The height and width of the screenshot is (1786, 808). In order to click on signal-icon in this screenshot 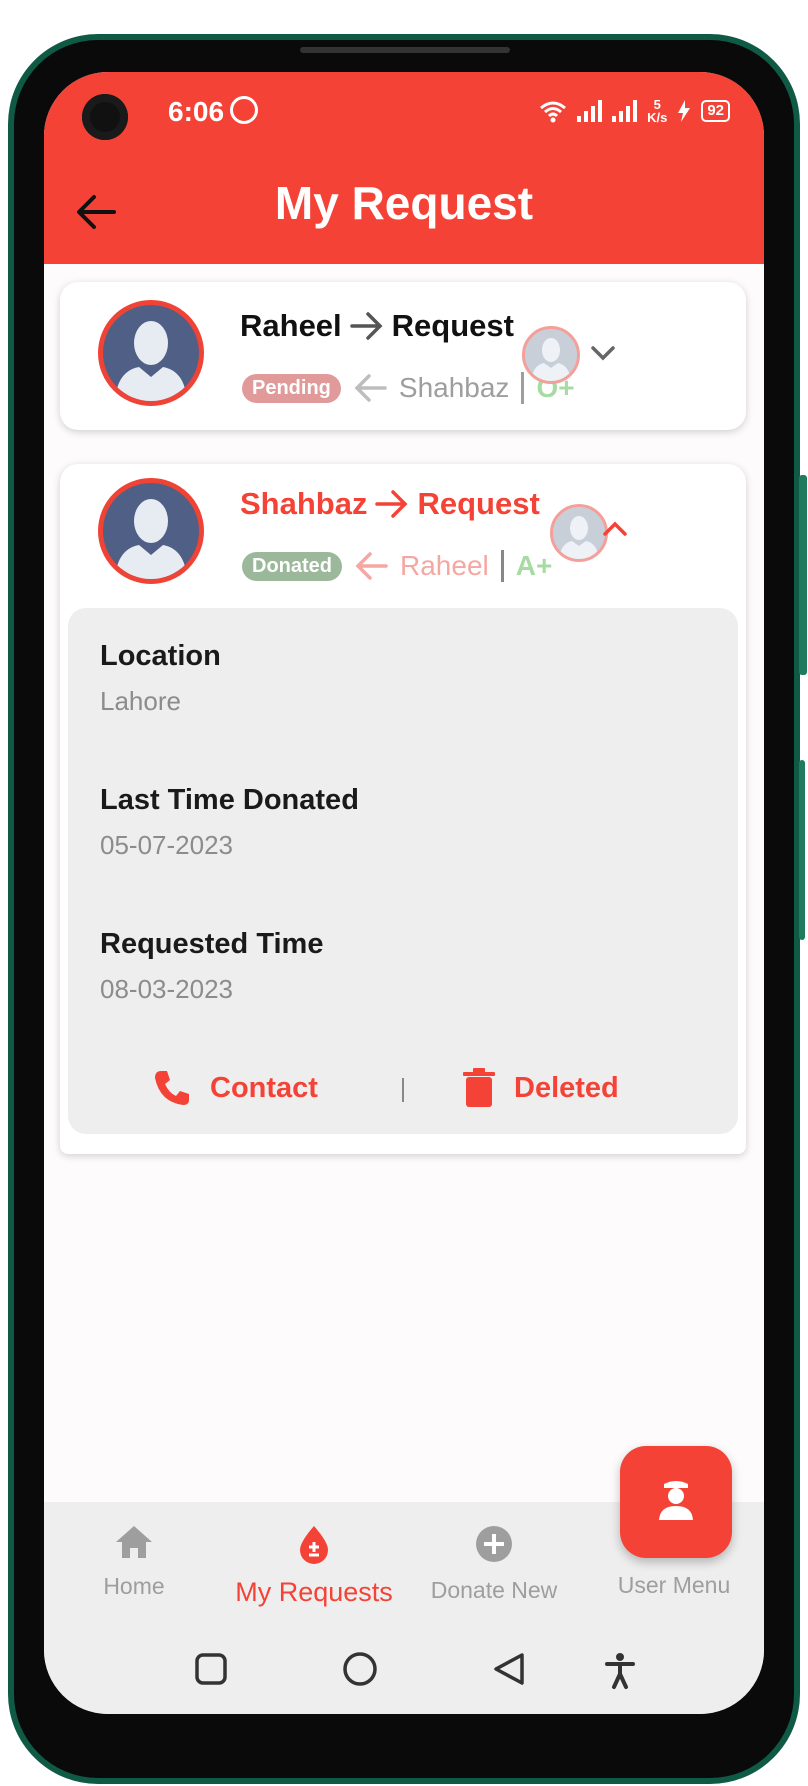, I will do `click(590, 111)`.